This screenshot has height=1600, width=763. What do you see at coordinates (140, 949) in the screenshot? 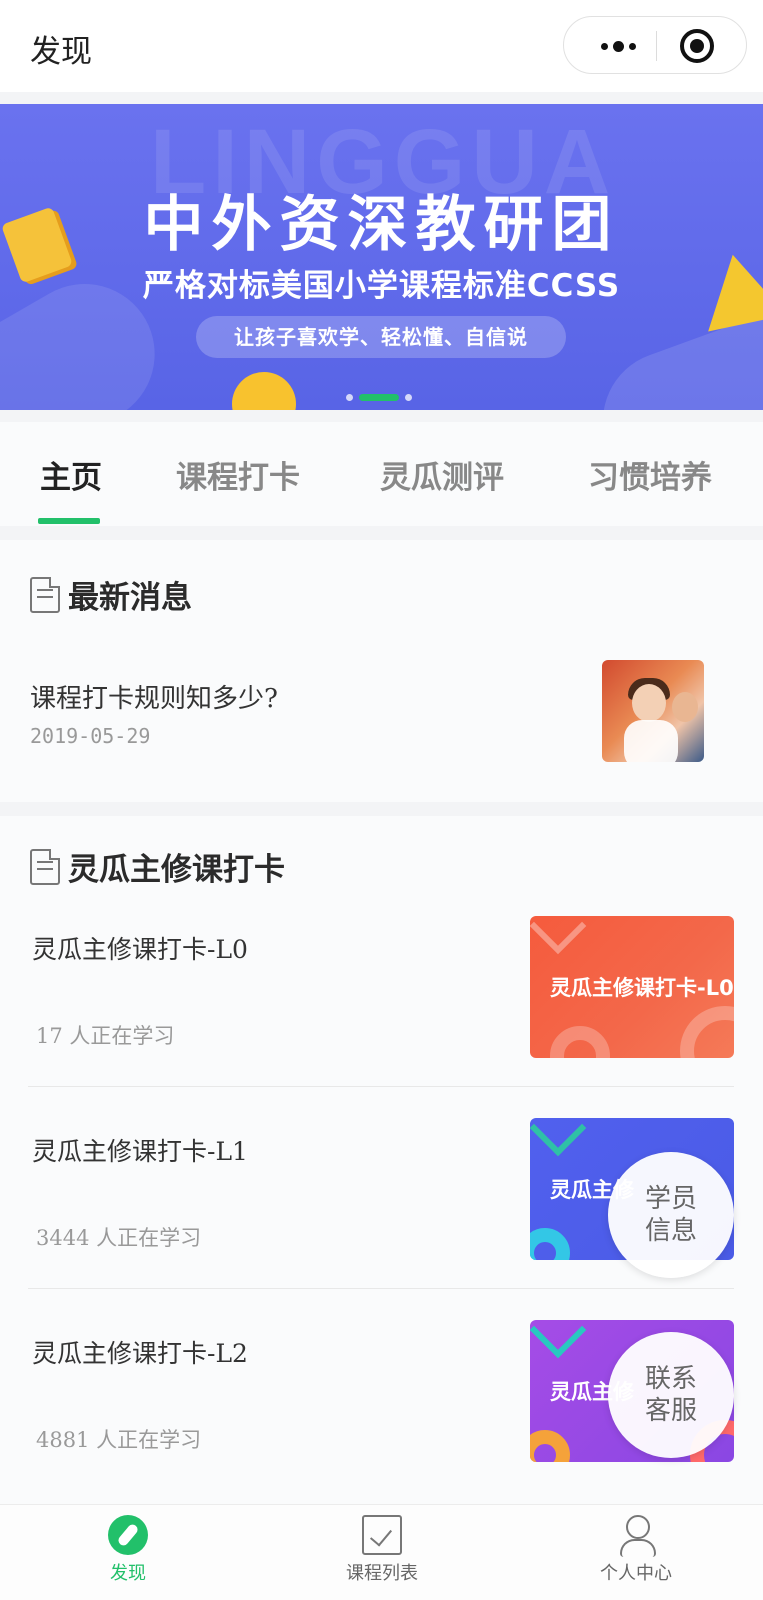
I see `course-title: 灵瓜主修课打卡-L0` at bounding box center [140, 949].